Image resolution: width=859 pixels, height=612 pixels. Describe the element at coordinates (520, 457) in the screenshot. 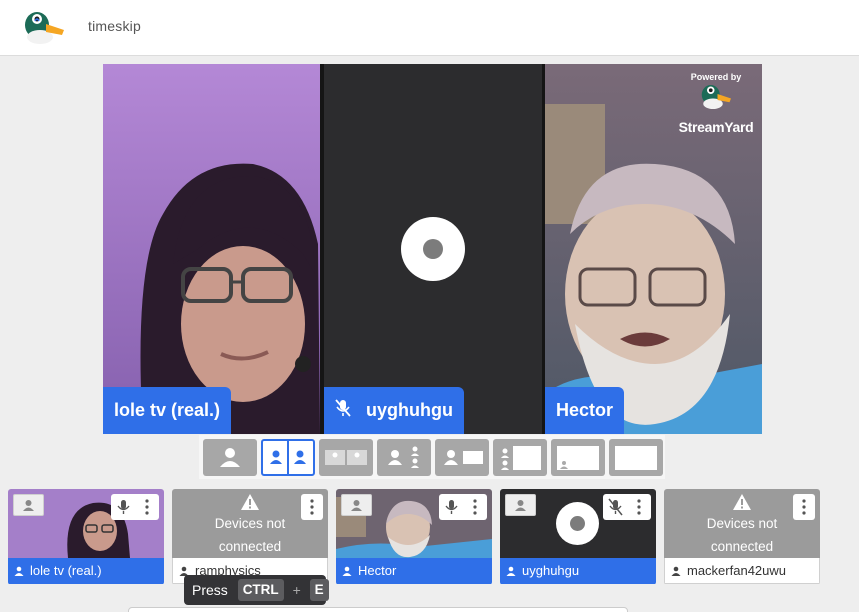

I see `layout-sidebar-button` at that location.